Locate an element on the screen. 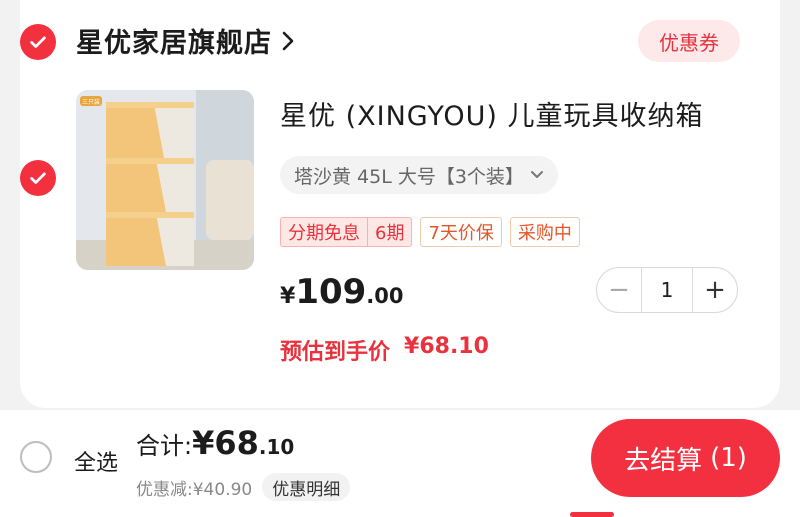 This screenshot has width=800, height=517. shop-name: 星优家居旗舰店 is located at coordinates (174, 43).